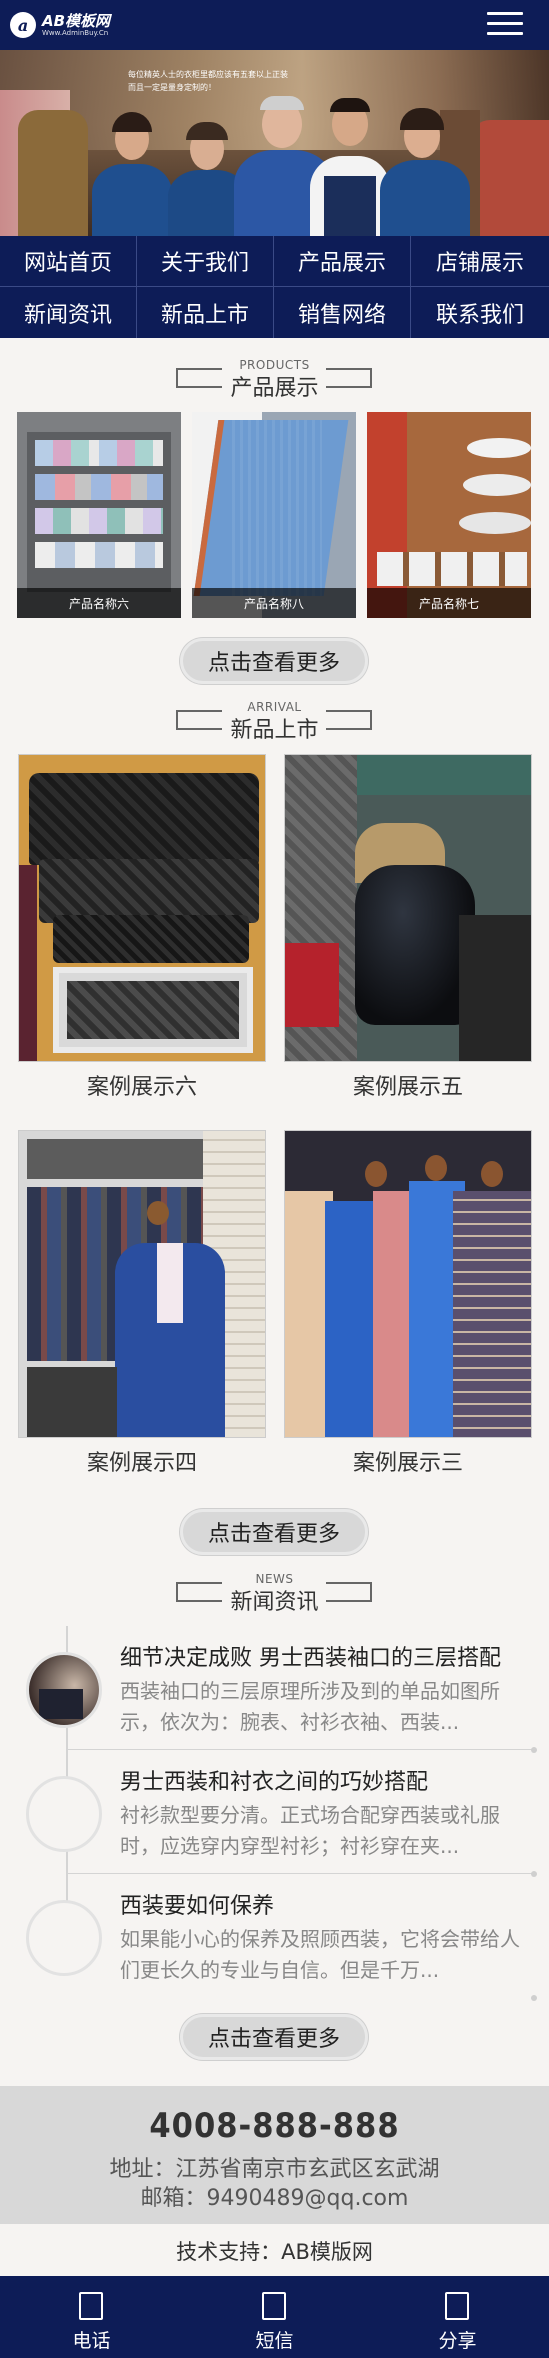 Image resolution: width=549 pixels, height=2358 pixels. I want to click on case-name: 案例展示三, so click(407, 1463).